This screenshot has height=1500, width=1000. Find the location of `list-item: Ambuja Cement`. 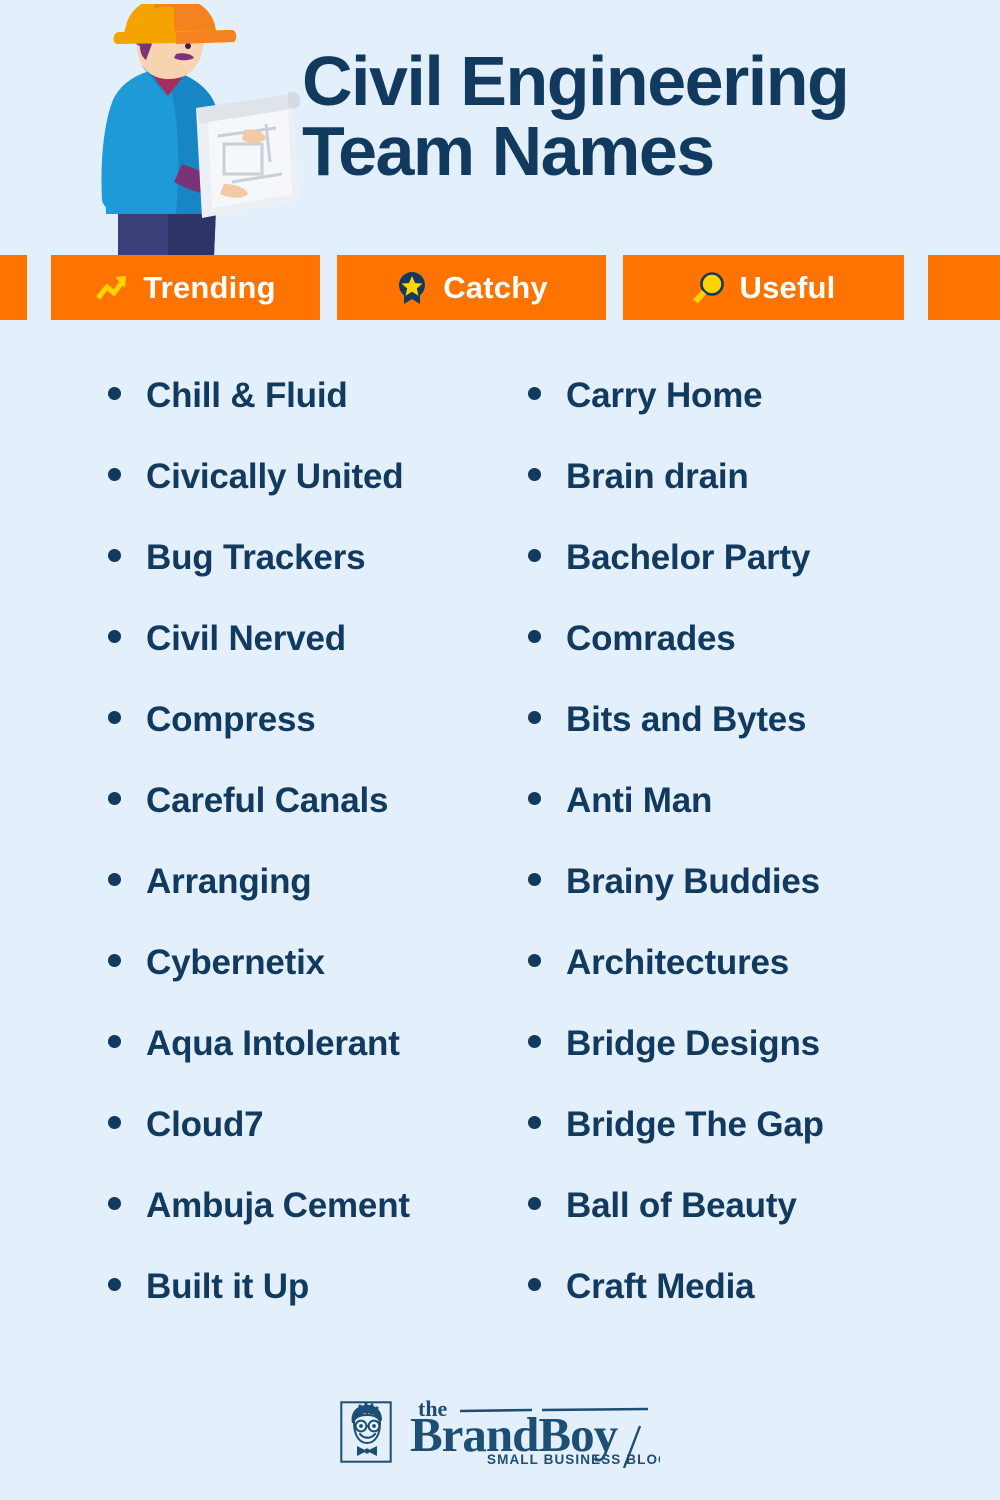

list-item: Ambuja Cement is located at coordinates (318, 1228).